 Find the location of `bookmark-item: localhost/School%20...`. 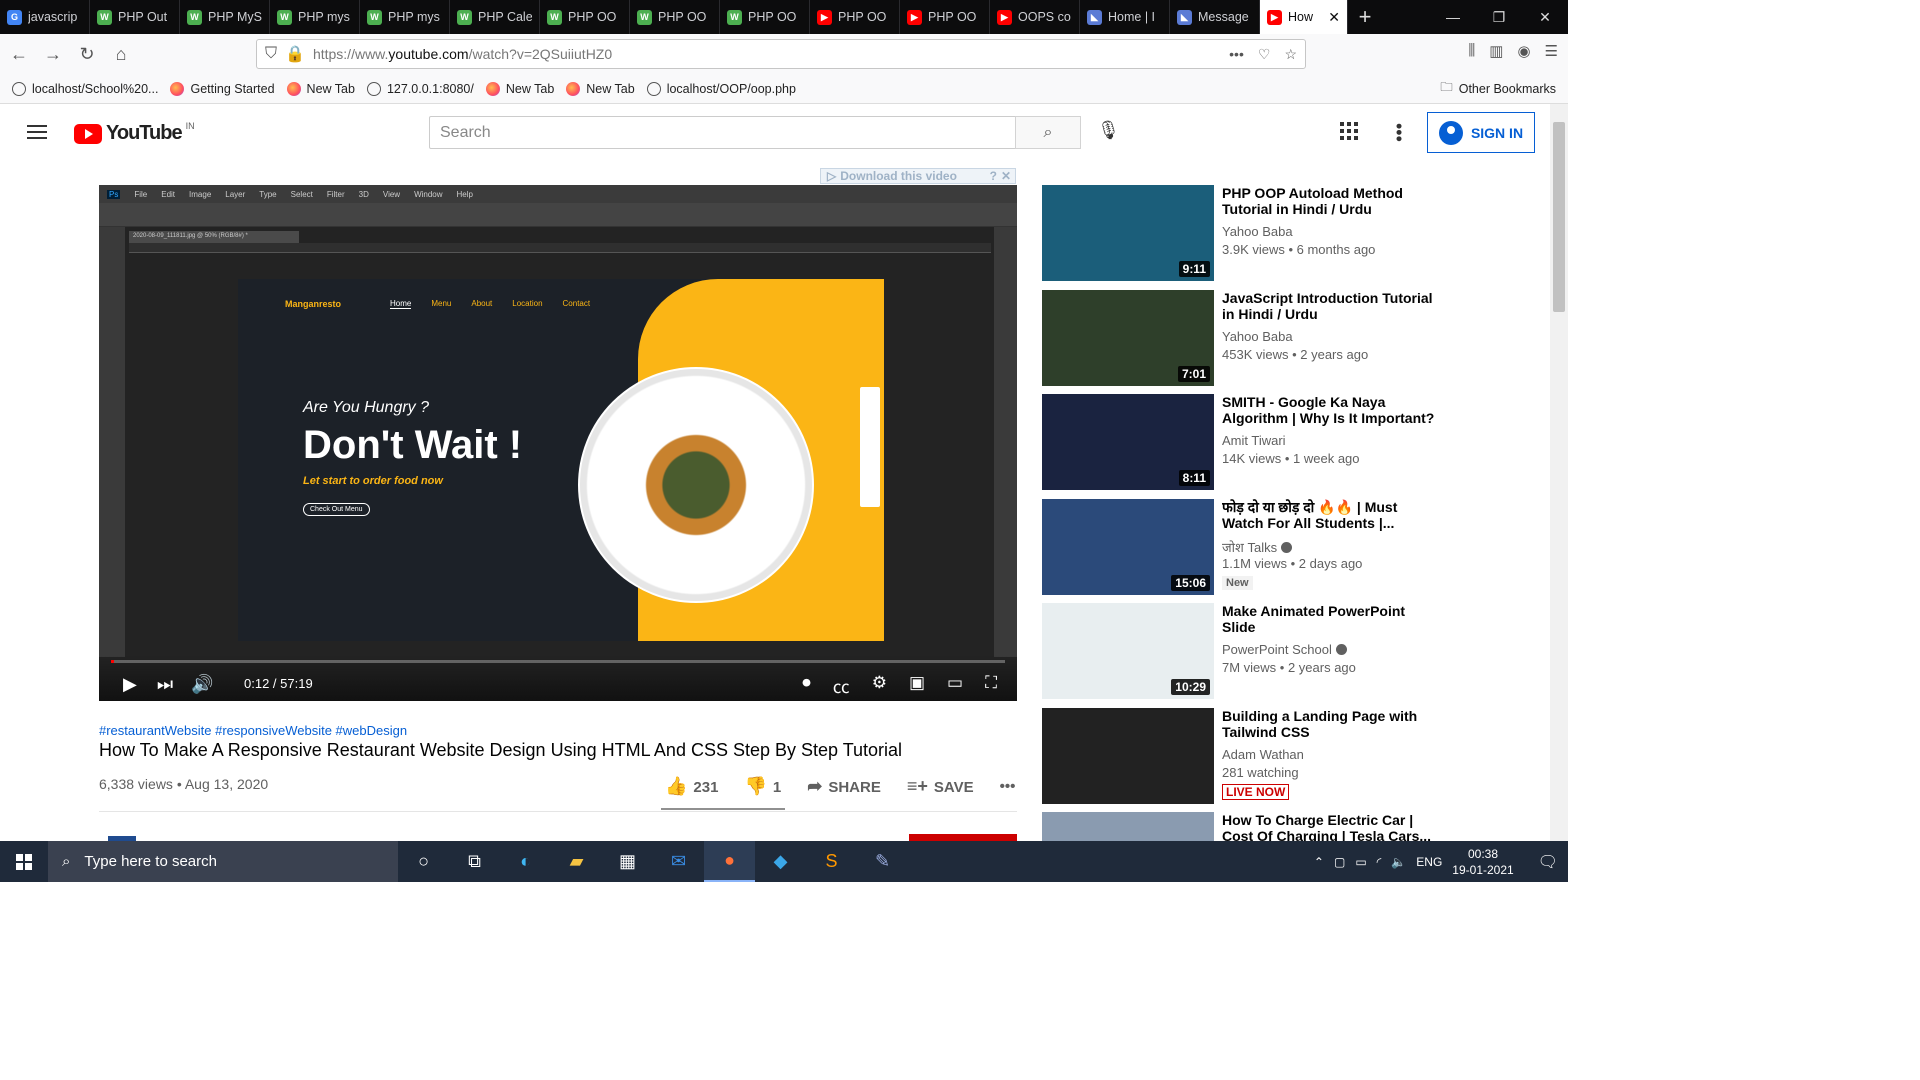

bookmark-item: localhost/School%20... is located at coordinates (85, 88).